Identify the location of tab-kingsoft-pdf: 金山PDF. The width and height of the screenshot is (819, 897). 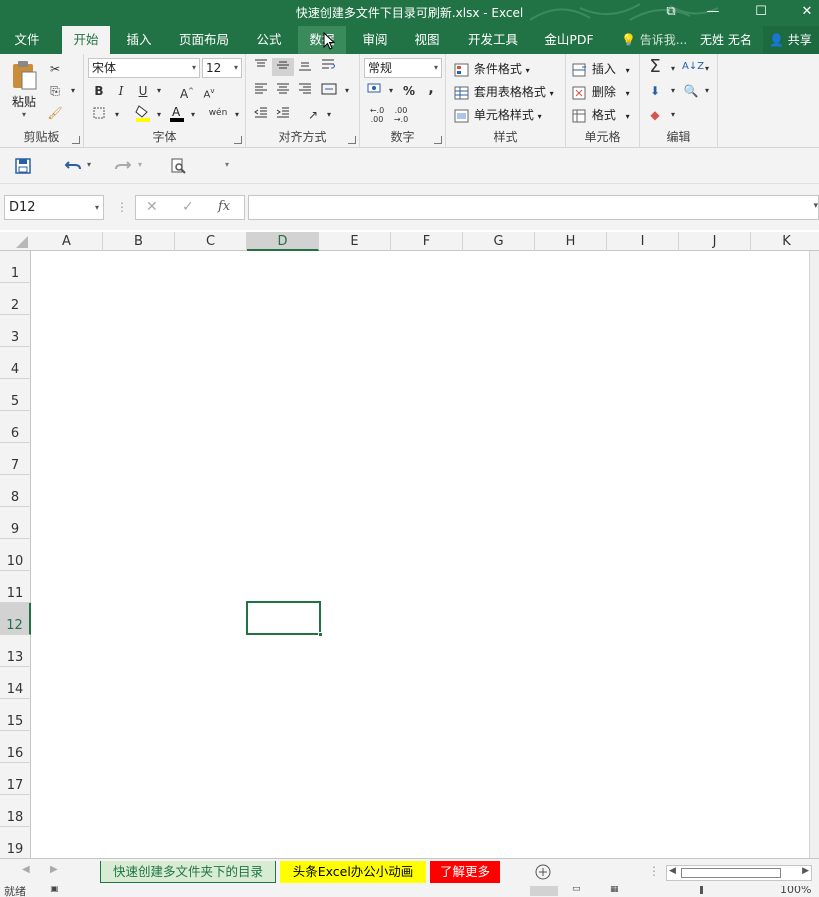
(569, 40).